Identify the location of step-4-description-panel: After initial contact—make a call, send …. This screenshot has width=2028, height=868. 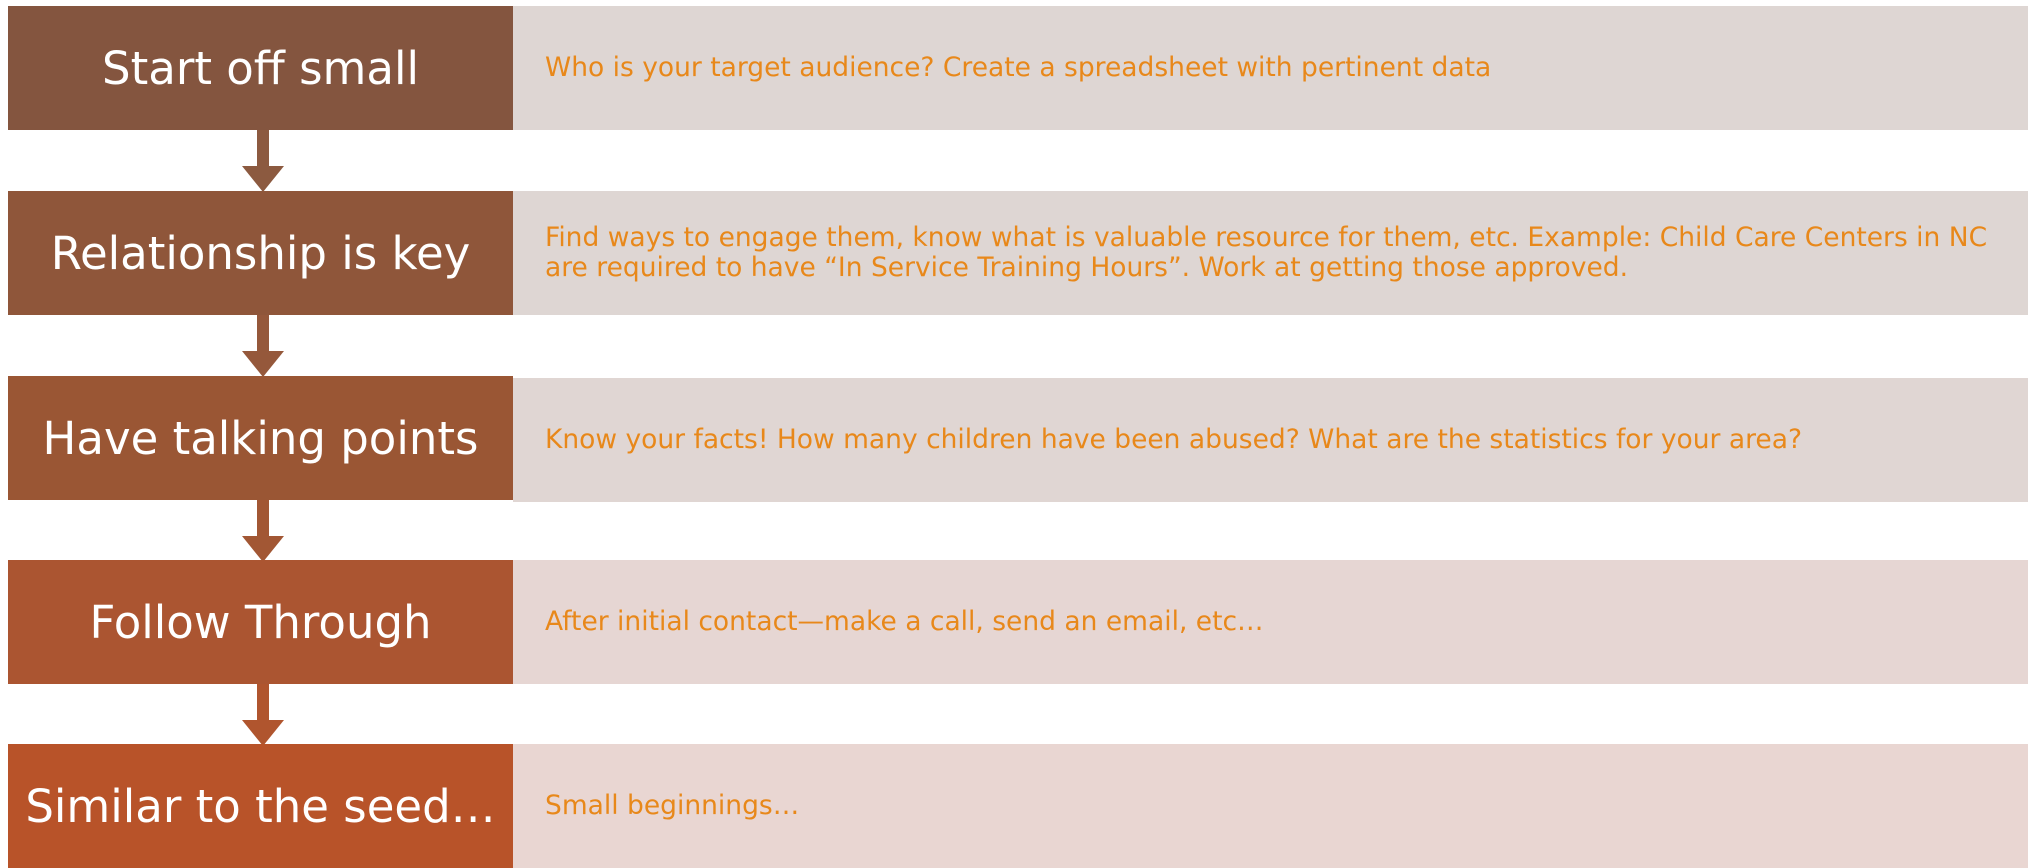
(1270, 622).